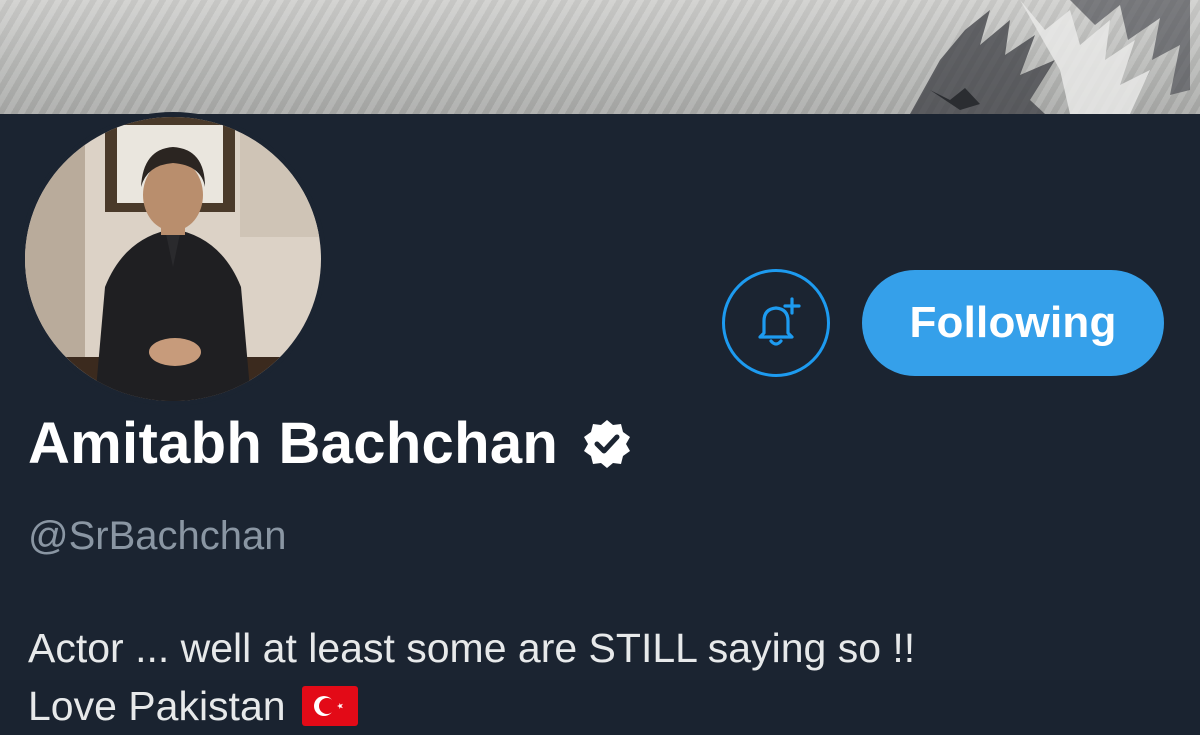 Image resolution: width=1200 pixels, height=735 pixels. I want to click on turkey-flag-icon, so click(329, 706).